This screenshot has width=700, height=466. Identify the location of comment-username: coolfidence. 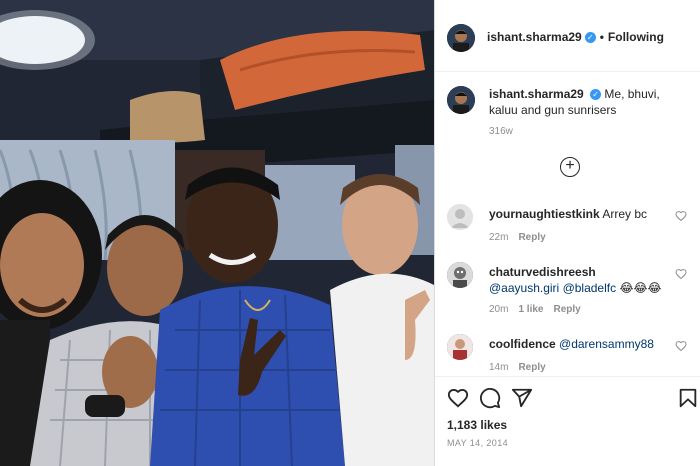
(522, 344).